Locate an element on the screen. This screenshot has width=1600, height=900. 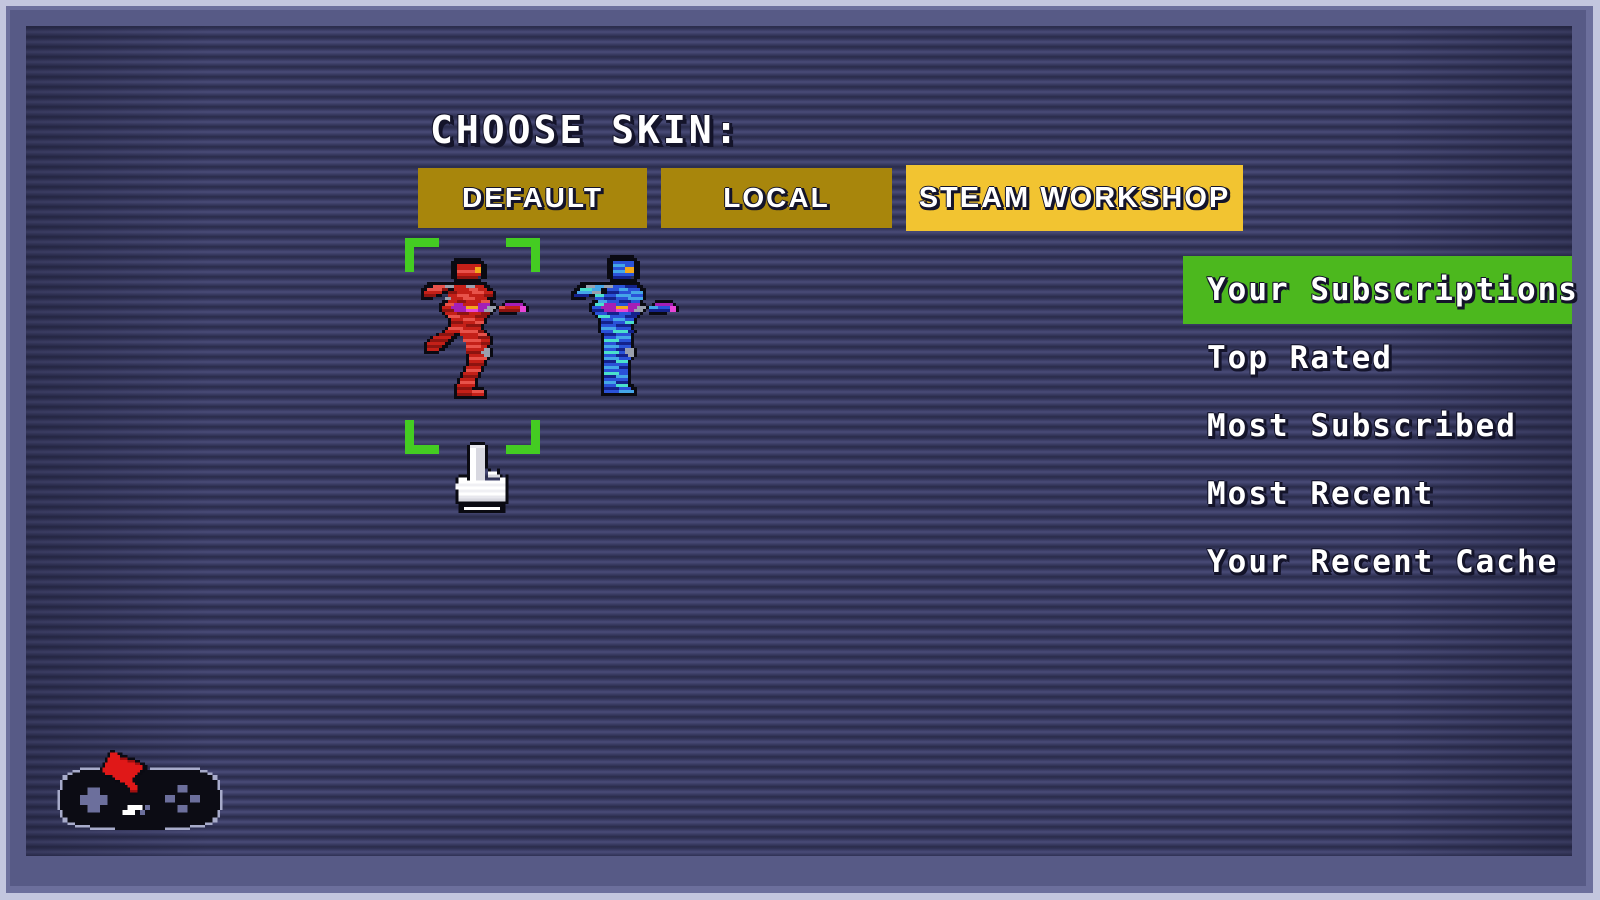
menu-item-your-recent-cache: Your Recent Cache is located at coordinates (1377, 562).